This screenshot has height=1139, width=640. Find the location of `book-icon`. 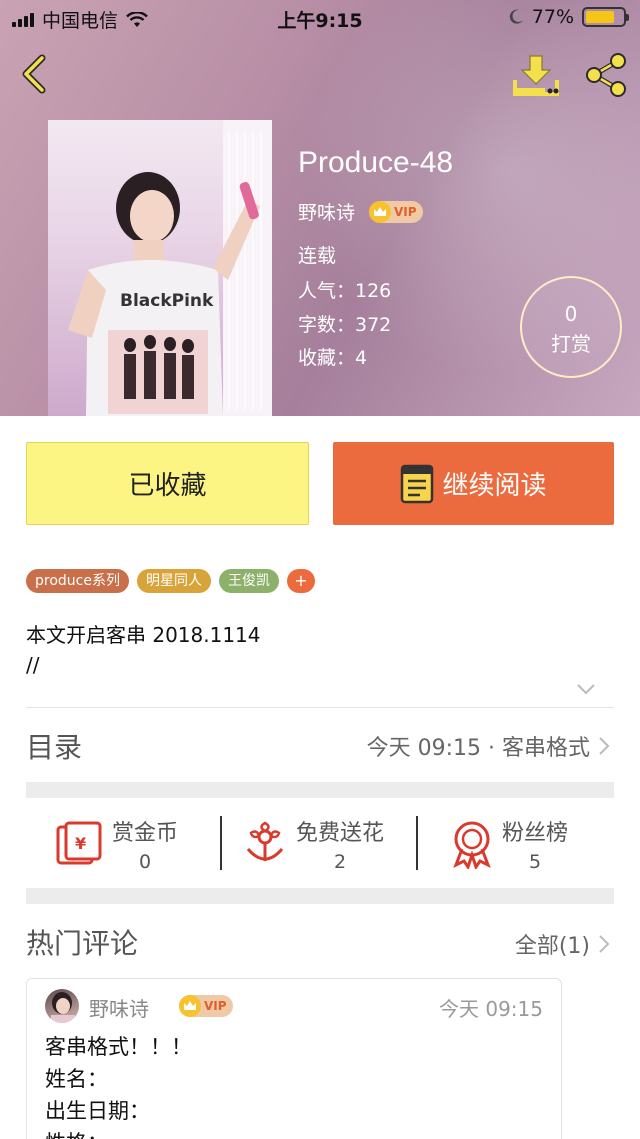

book-icon is located at coordinates (417, 483).